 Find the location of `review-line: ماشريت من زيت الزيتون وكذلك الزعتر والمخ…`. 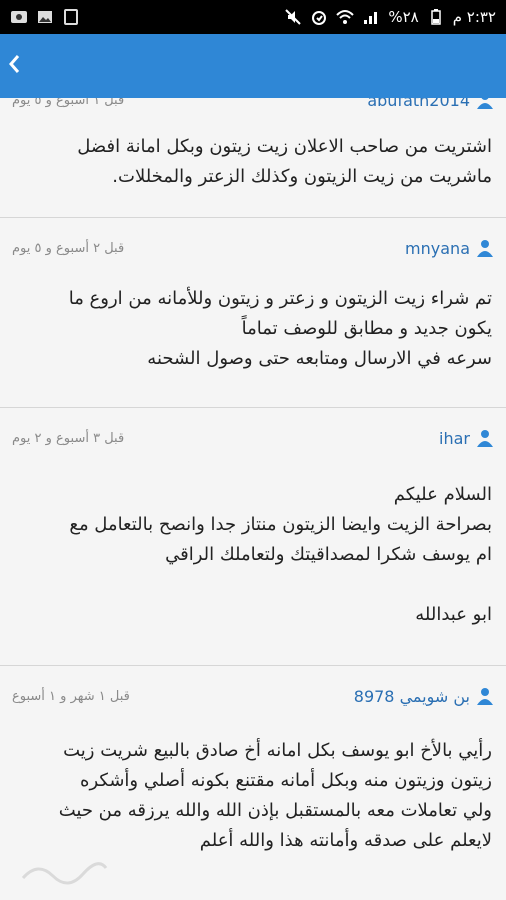

review-line: ماشريت من زيت الزيتون وكذلك الزعتر والمخ… is located at coordinates (302, 176).